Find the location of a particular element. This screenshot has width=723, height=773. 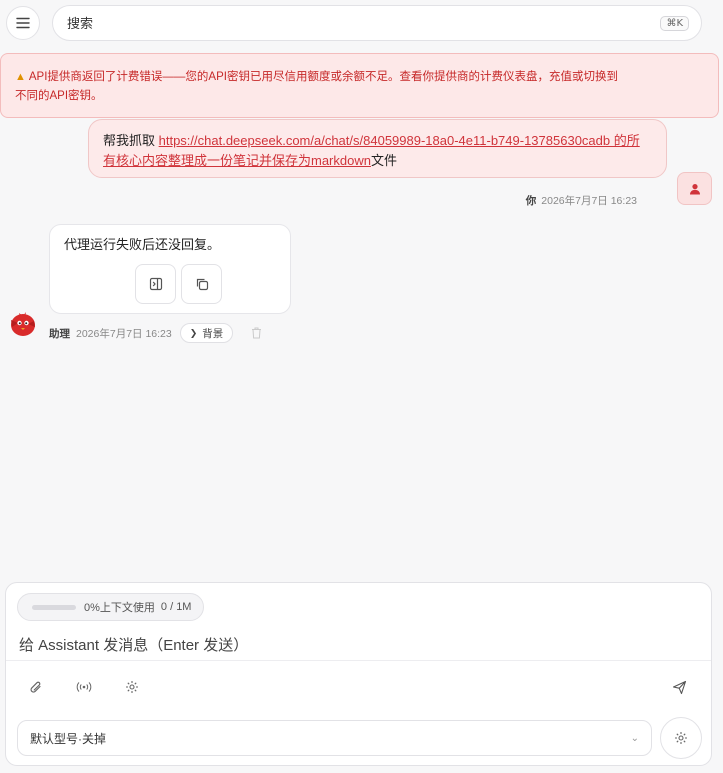

user-timestamp: 2026年7月7日 16:23 is located at coordinates (589, 201).